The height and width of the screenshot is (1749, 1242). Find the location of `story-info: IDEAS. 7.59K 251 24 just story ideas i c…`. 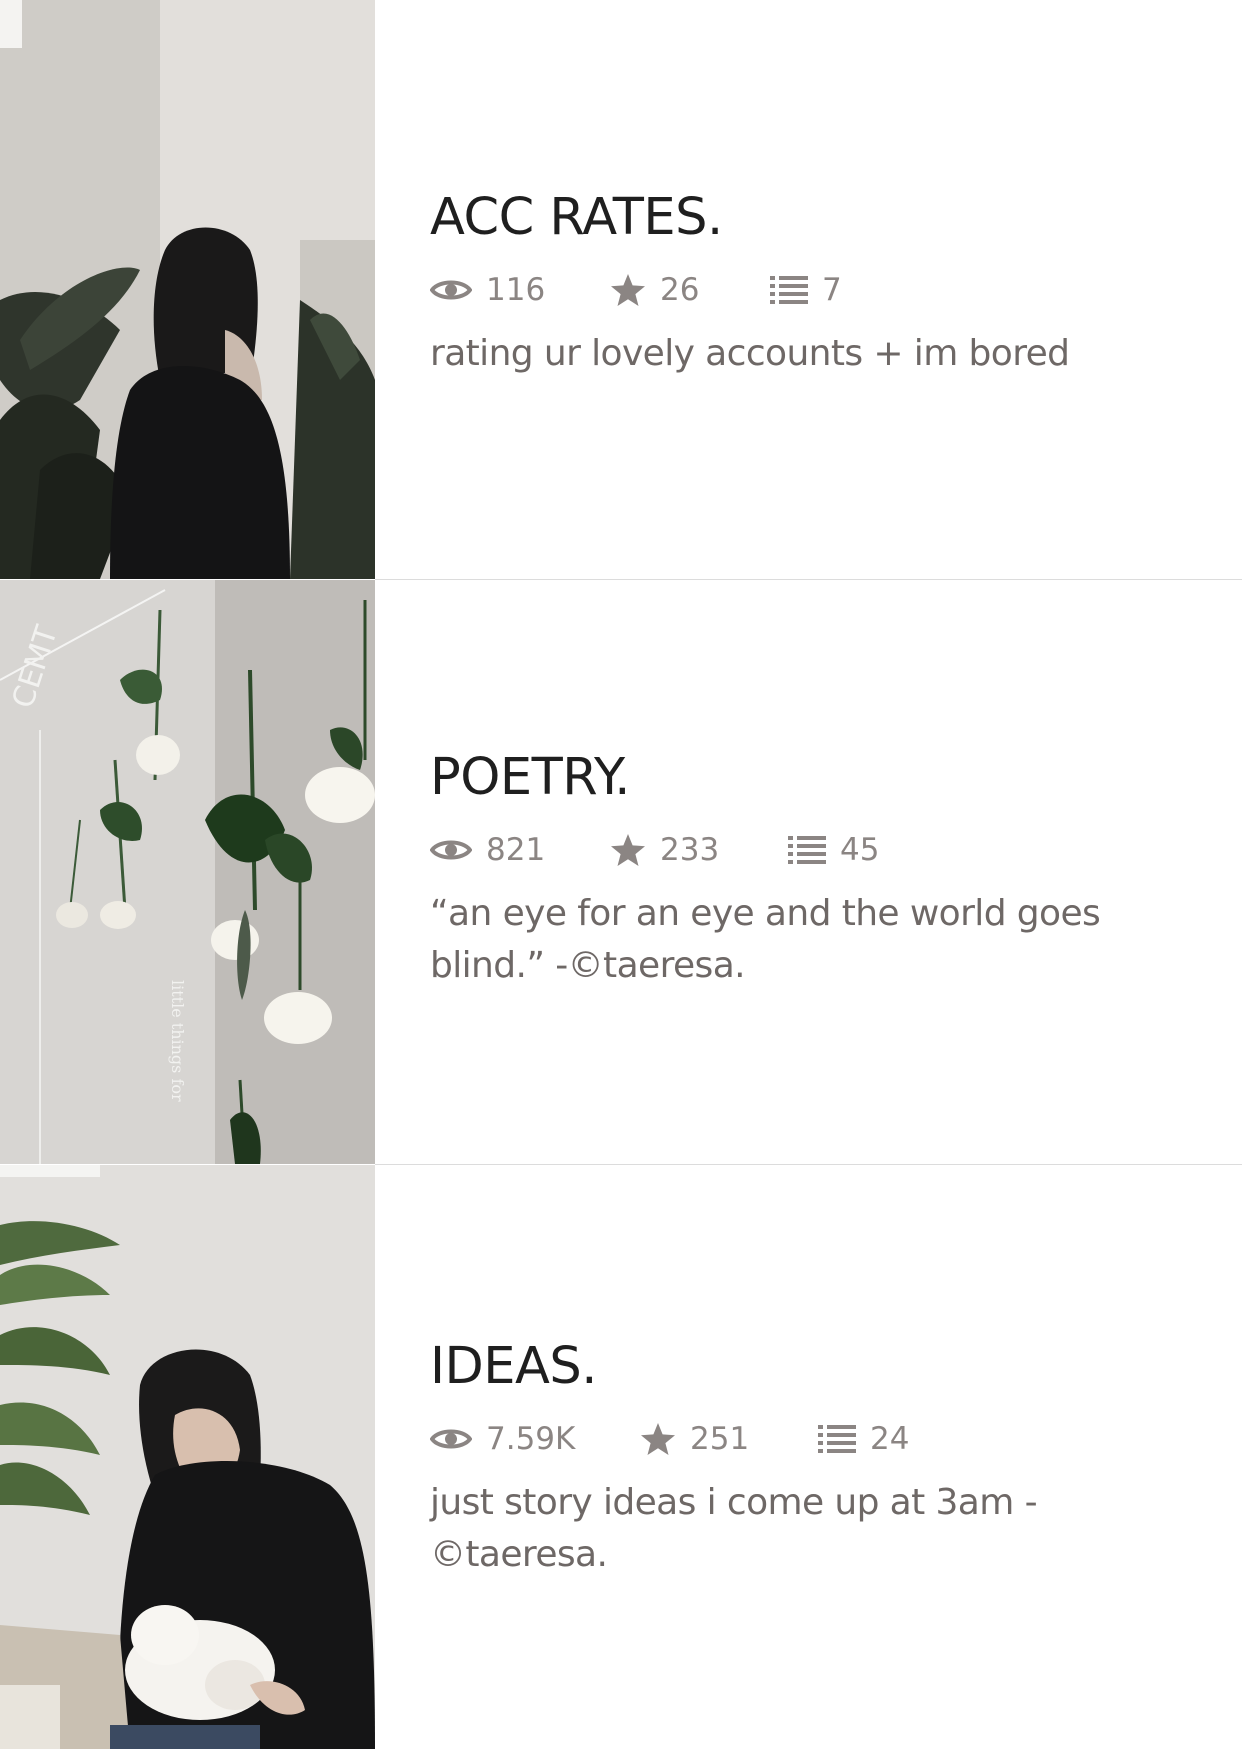

story-info: IDEAS. 7.59K 251 24 just story ideas i c… is located at coordinates (820, 1459).